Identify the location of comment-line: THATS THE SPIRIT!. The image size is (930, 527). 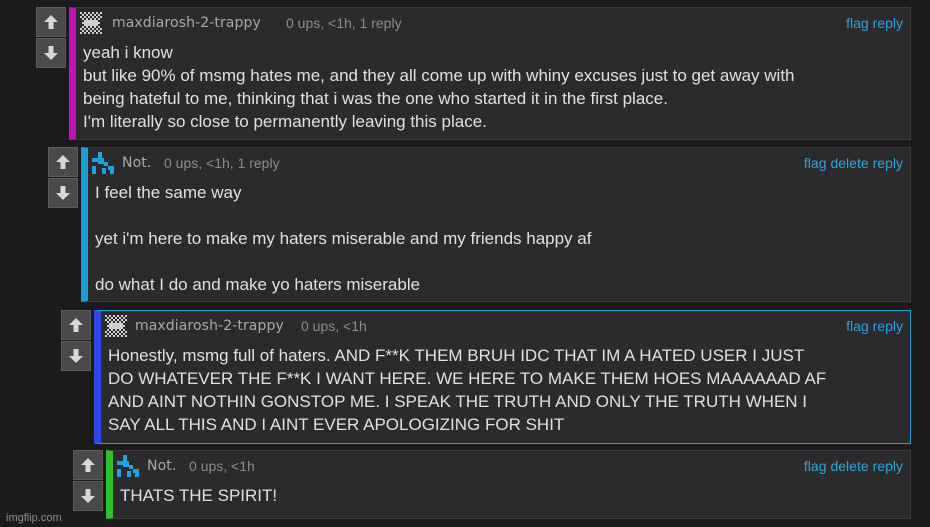
(199, 495).